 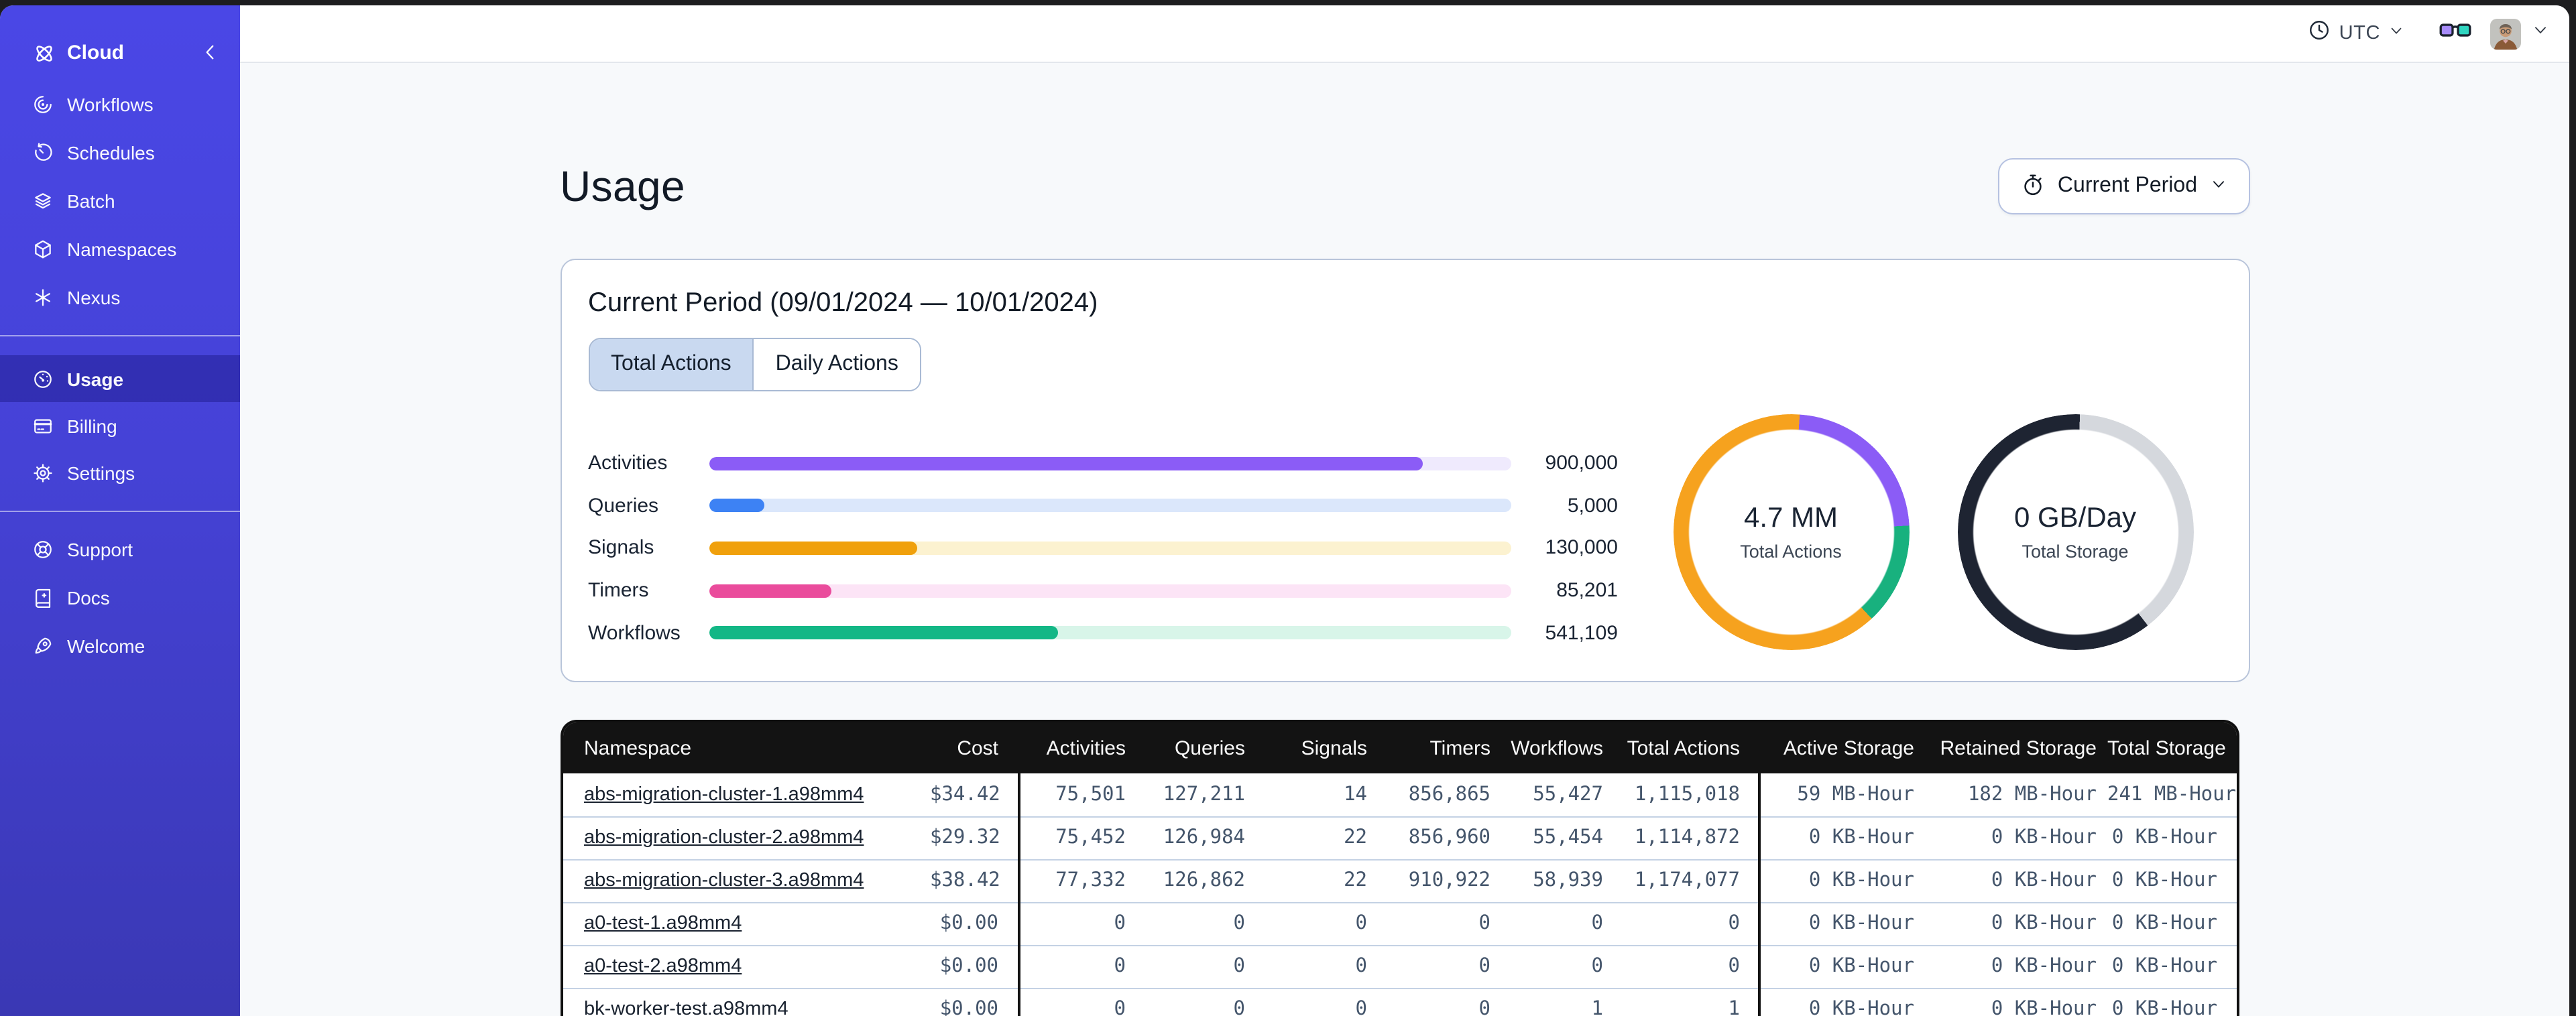 What do you see at coordinates (975, 881) in the screenshot?
I see `table-cell: $38.42` at bounding box center [975, 881].